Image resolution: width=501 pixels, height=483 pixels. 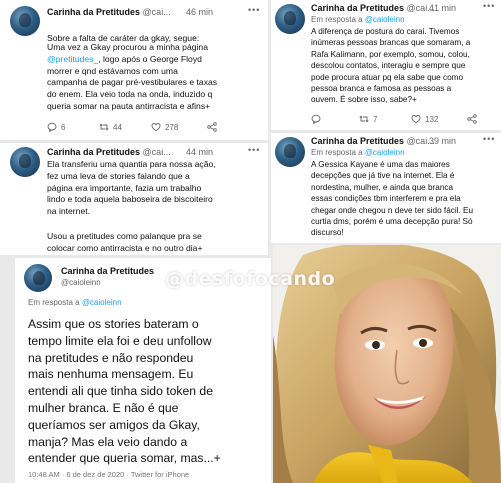 I want to click on like-button: 278, so click(x=179, y=127).